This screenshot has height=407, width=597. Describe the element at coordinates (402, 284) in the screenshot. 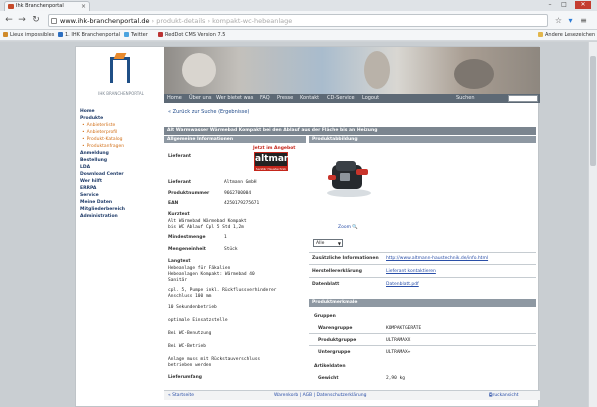

I see `datasheet-link: Datenblatt.pdf` at that location.